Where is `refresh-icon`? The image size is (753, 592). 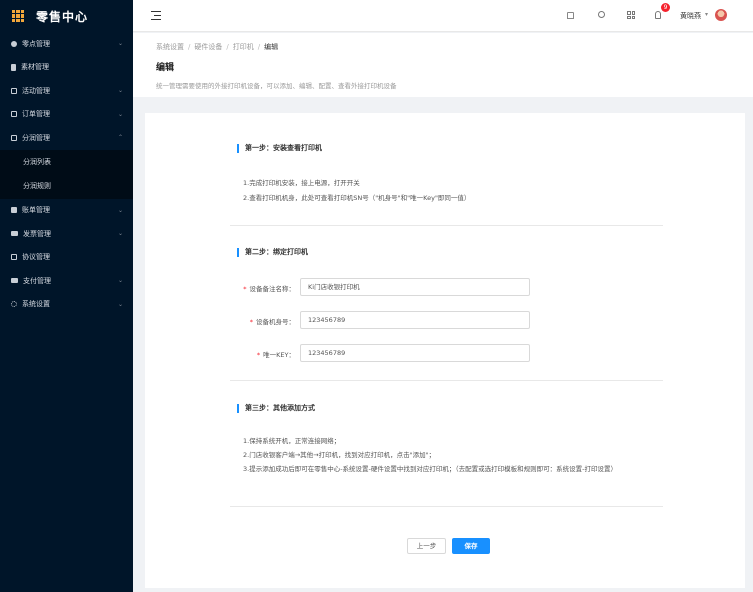
refresh-icon is located at coordinates (601, 14).